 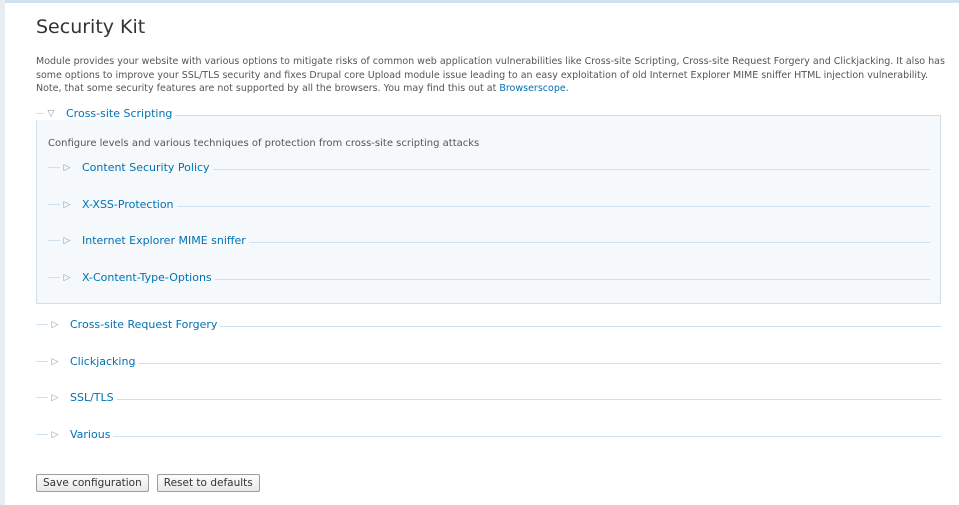 I want to click on xxss-fieldset-legend: ▷ X-XSS-Protection, so click(x=112, y=204).